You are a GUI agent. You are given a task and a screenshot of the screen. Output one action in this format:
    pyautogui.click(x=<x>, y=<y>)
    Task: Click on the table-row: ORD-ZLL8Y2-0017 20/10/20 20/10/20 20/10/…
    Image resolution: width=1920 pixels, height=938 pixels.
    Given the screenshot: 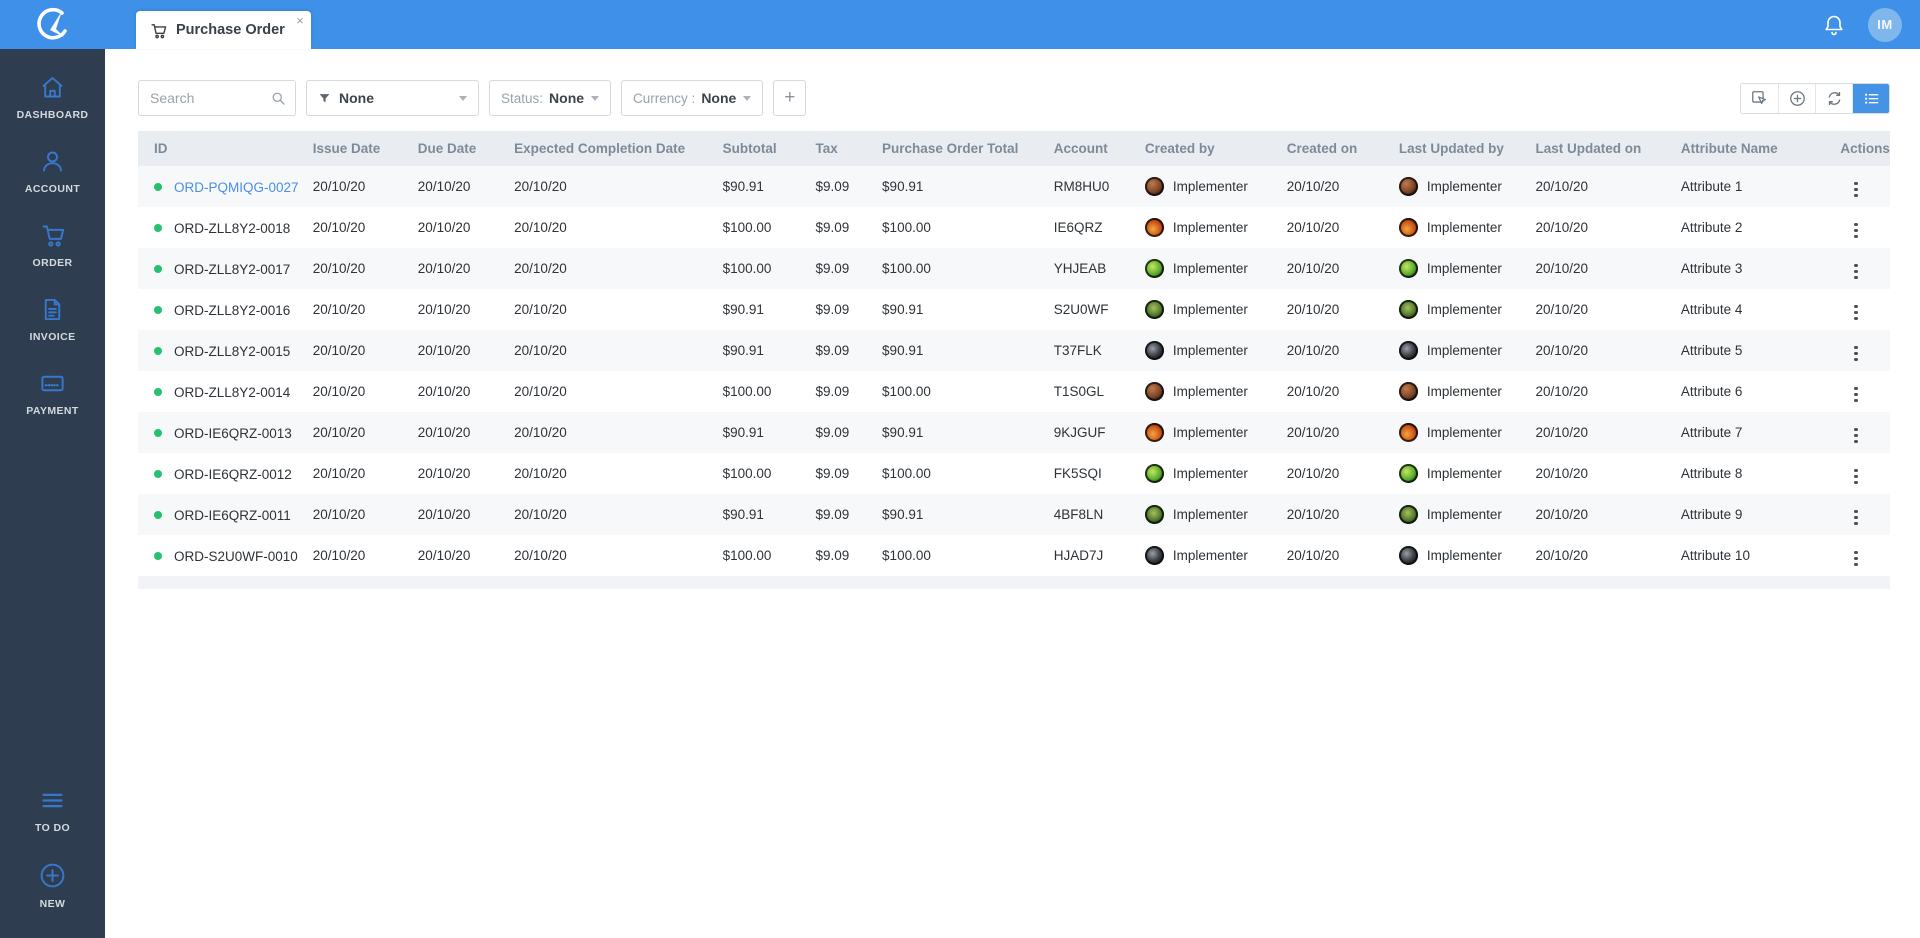 What is the action you would take?
    pyautogui.click(x=1014, y=268)
    